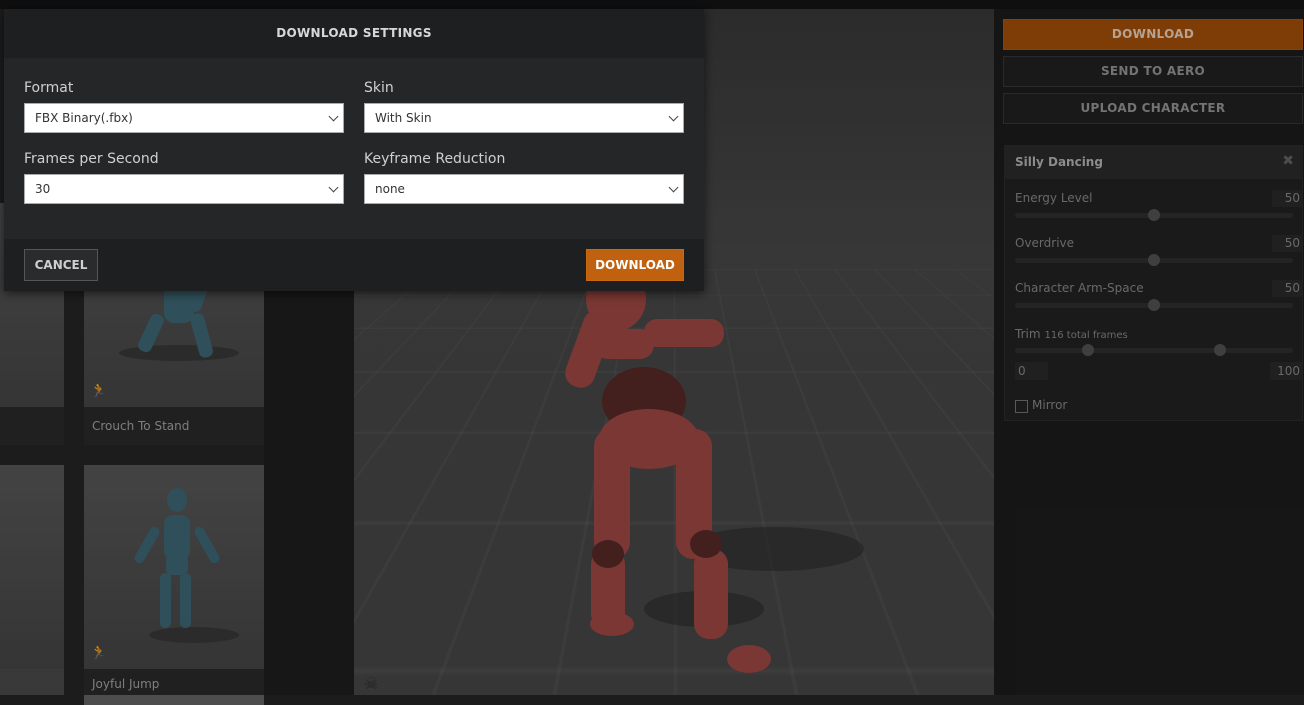  Describe the element at coordinates (435, 159) in the screenshot. I see `keyframe-reduction-label: Keyframe Reduction` at that location.